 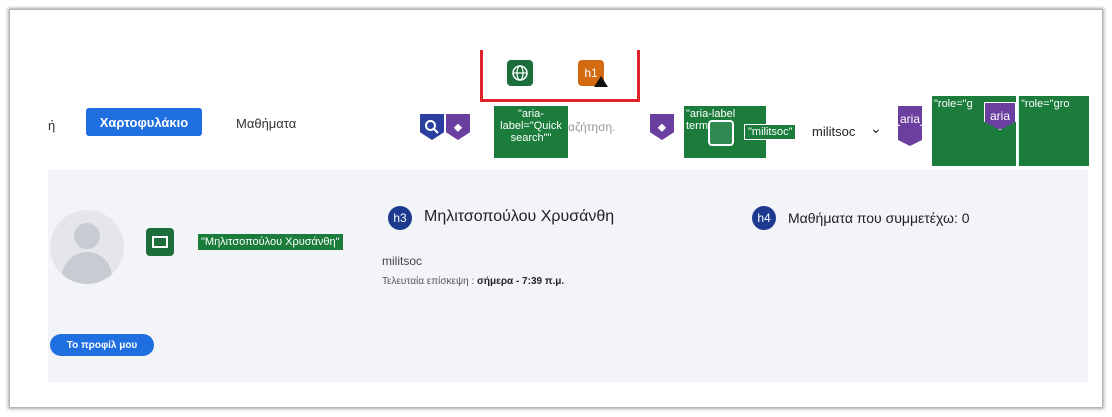 I want to click on avatar-head, so click(x=87, y=236).